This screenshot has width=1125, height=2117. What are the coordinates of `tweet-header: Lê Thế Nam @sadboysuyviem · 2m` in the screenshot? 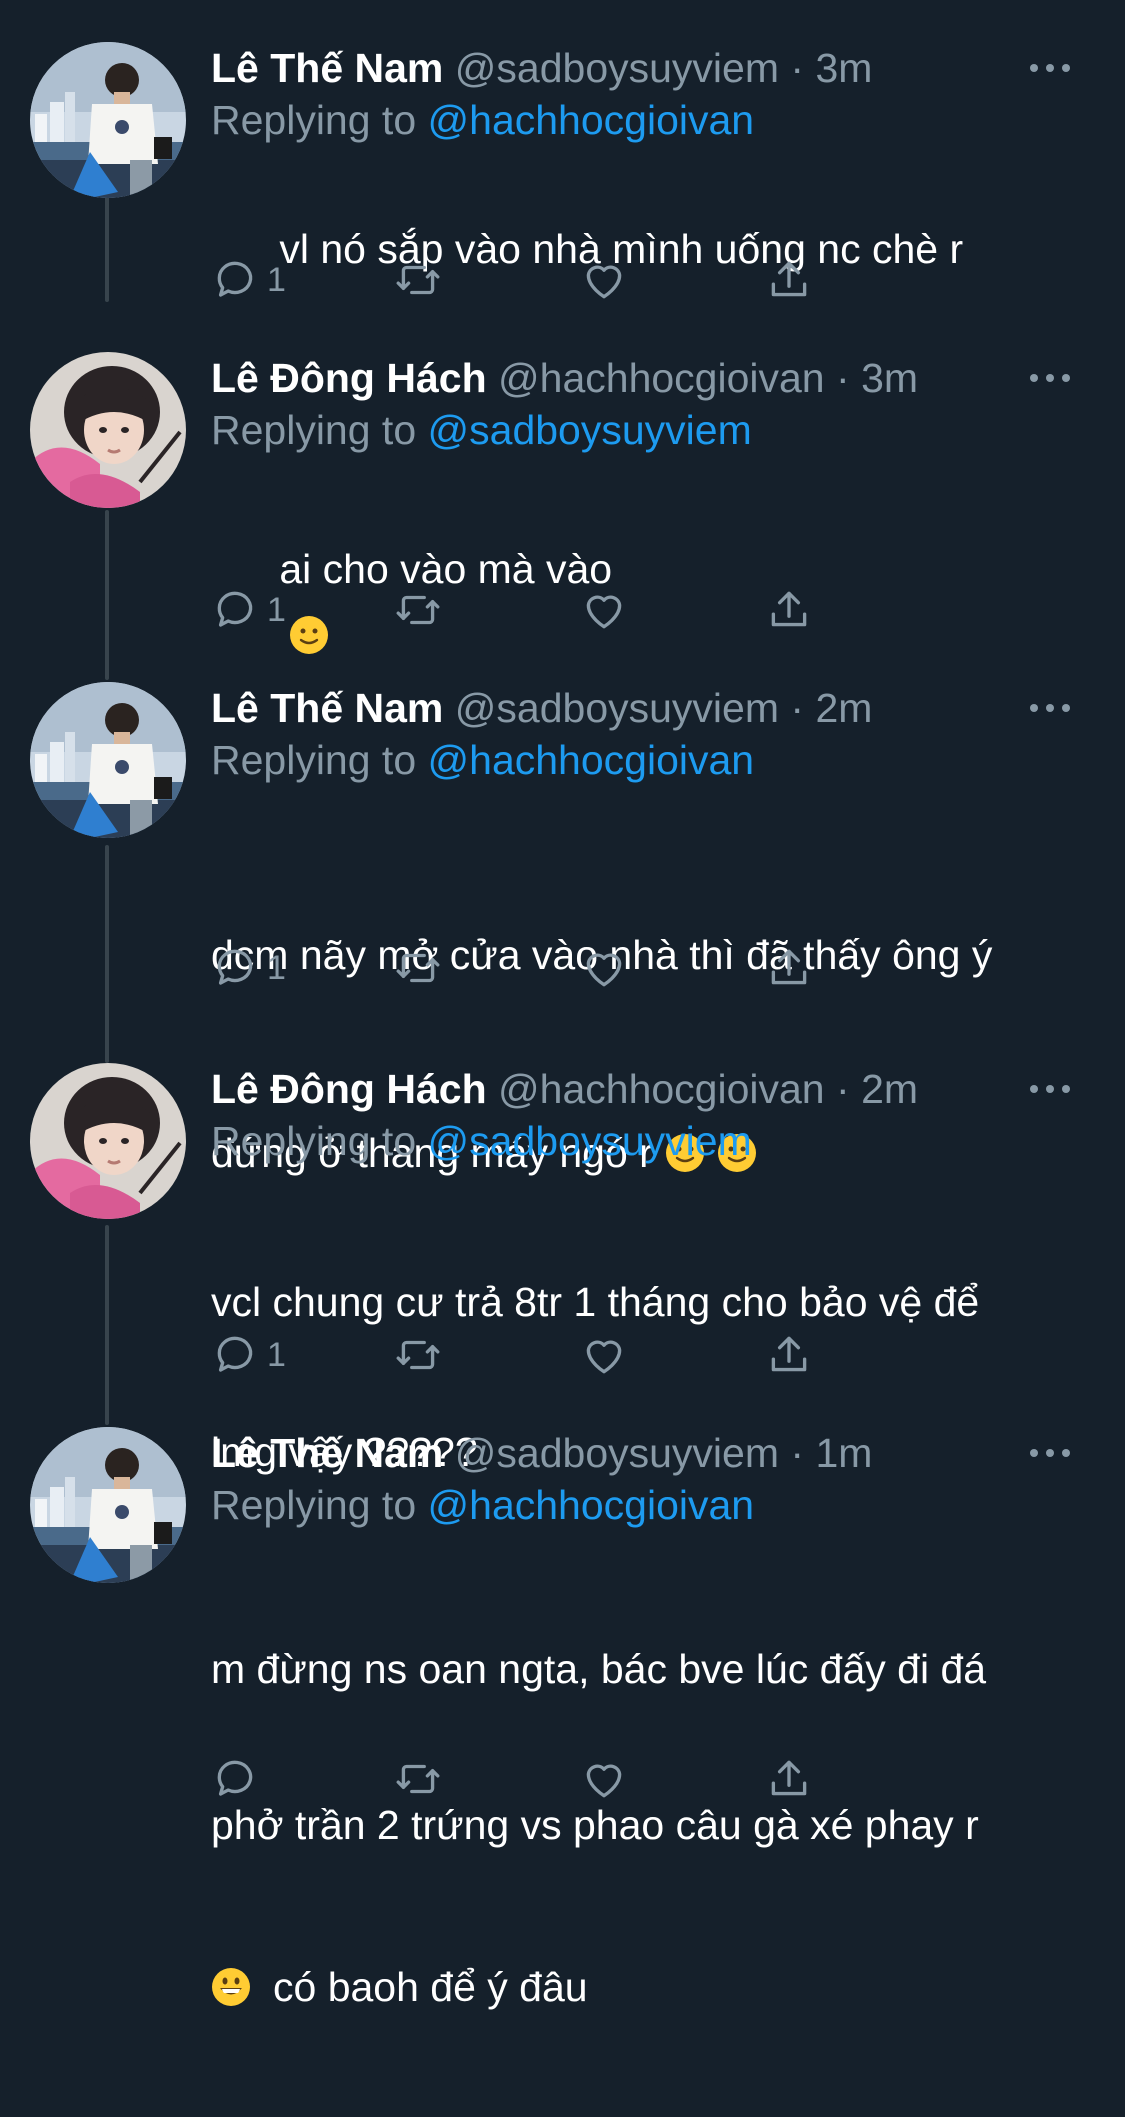 It's located at (640, 708).